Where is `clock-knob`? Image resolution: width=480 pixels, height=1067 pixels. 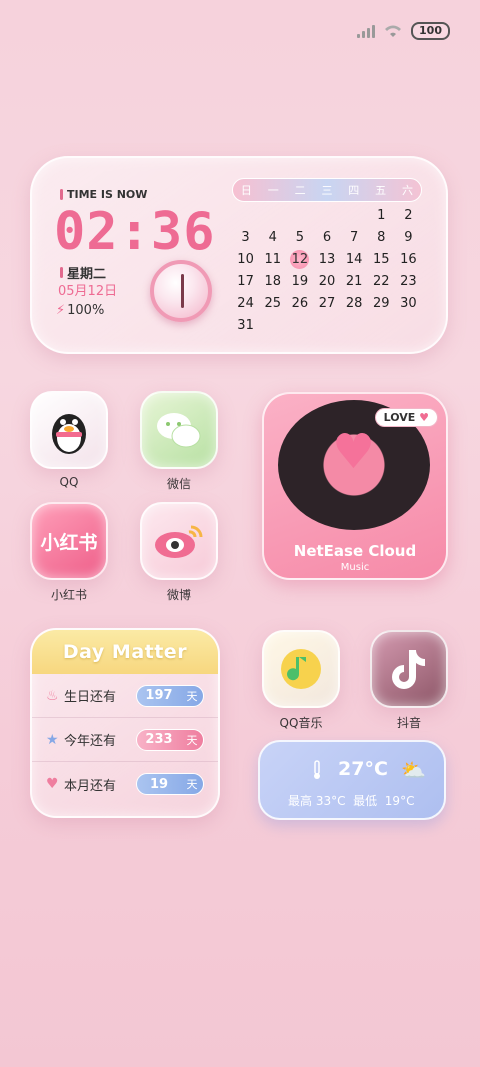 clock-knob is located at coordinates (181, 291).